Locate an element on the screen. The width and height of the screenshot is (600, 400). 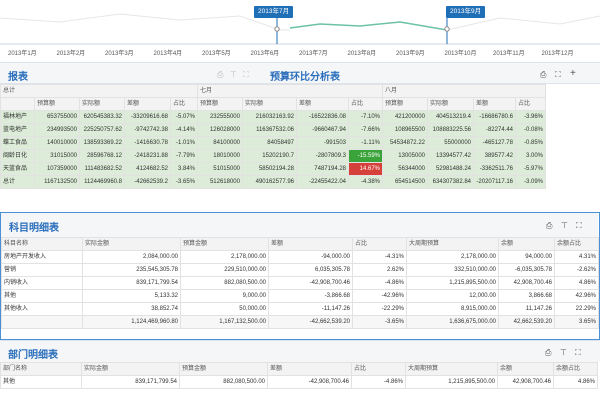
table-cell: 22.29% is located at coordinates (576, 309).